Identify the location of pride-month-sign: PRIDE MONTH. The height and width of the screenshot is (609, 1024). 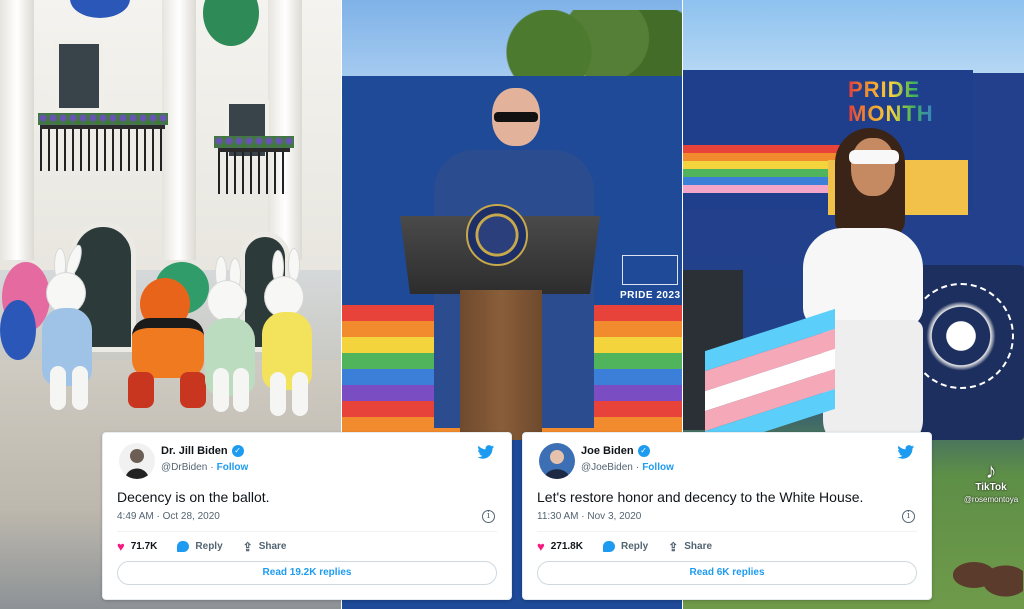
(903, 102).